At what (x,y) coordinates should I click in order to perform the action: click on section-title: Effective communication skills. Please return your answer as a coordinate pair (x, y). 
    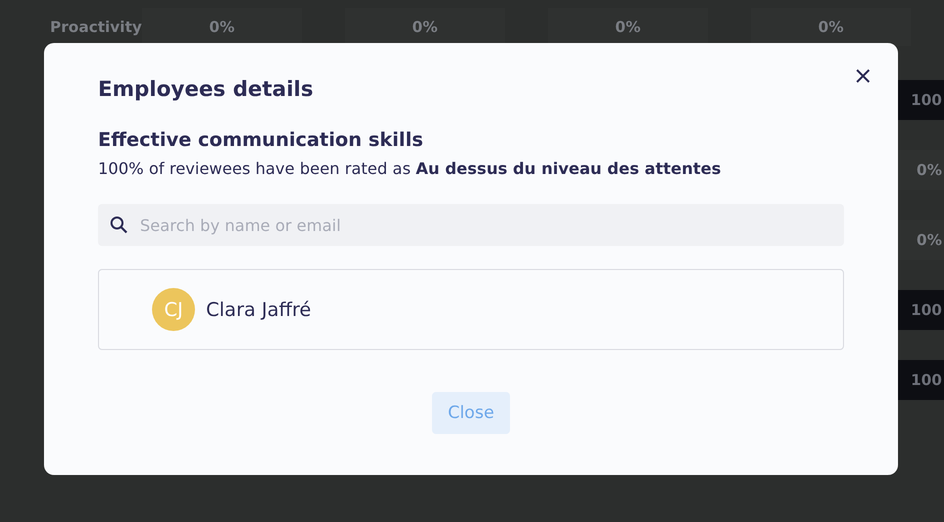
    Looking at the image, I should click on (261, 140).